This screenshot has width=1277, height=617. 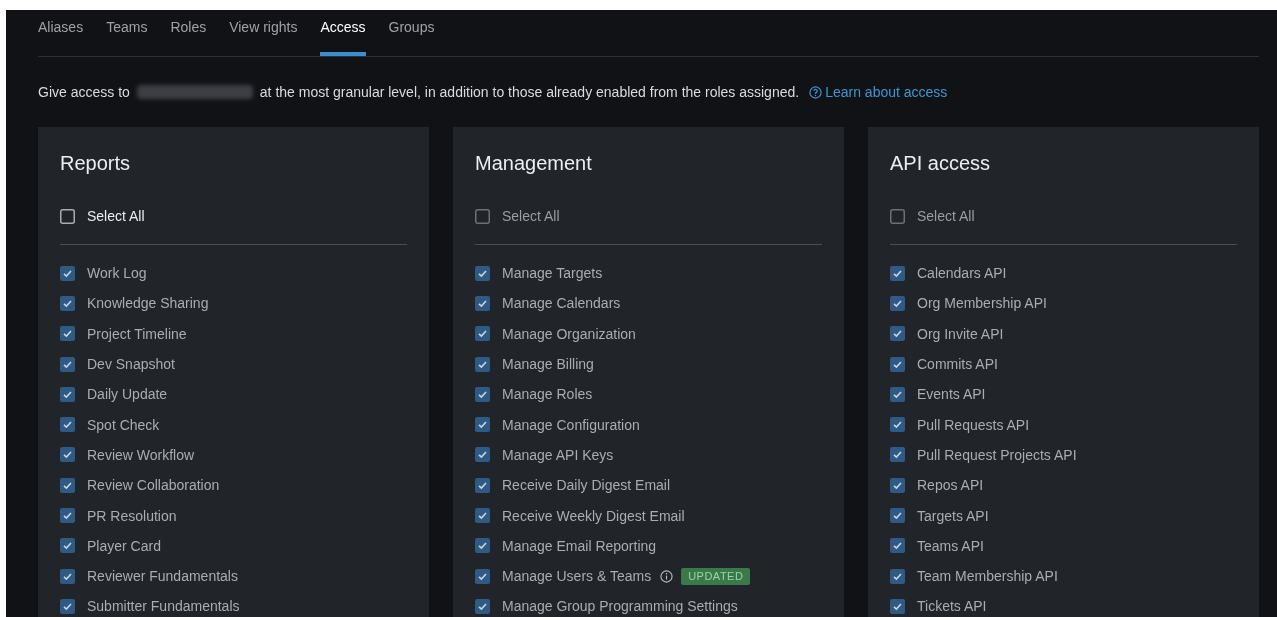 I want to click on checkbox-label: Pull Request Projects API, so click(x=997, y=454).